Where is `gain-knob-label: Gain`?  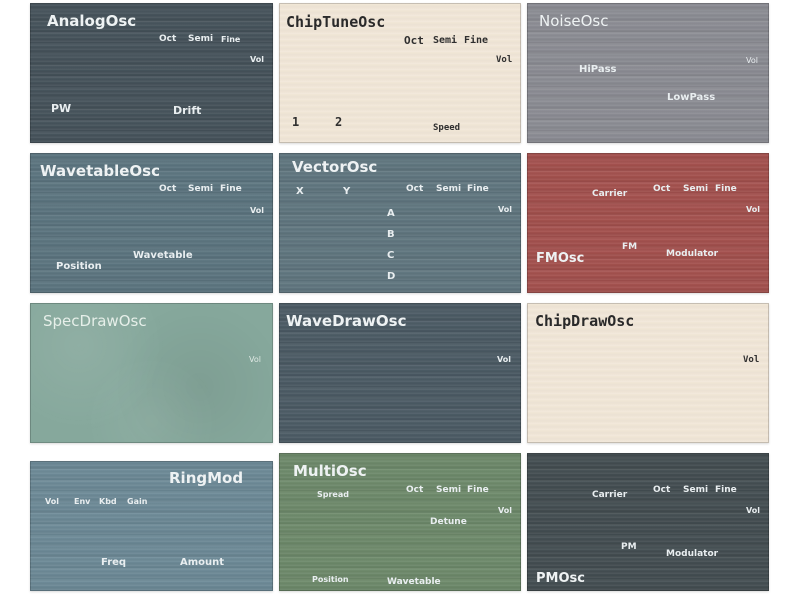
gain-knob-label: Gain is located at coordinates (137, 502).